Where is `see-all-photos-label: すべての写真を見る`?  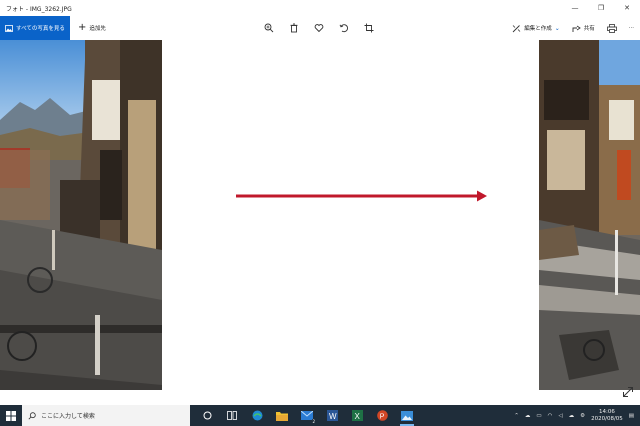 see-all-photos-label: すべての写真を見る is located at coordinates (40, 29).